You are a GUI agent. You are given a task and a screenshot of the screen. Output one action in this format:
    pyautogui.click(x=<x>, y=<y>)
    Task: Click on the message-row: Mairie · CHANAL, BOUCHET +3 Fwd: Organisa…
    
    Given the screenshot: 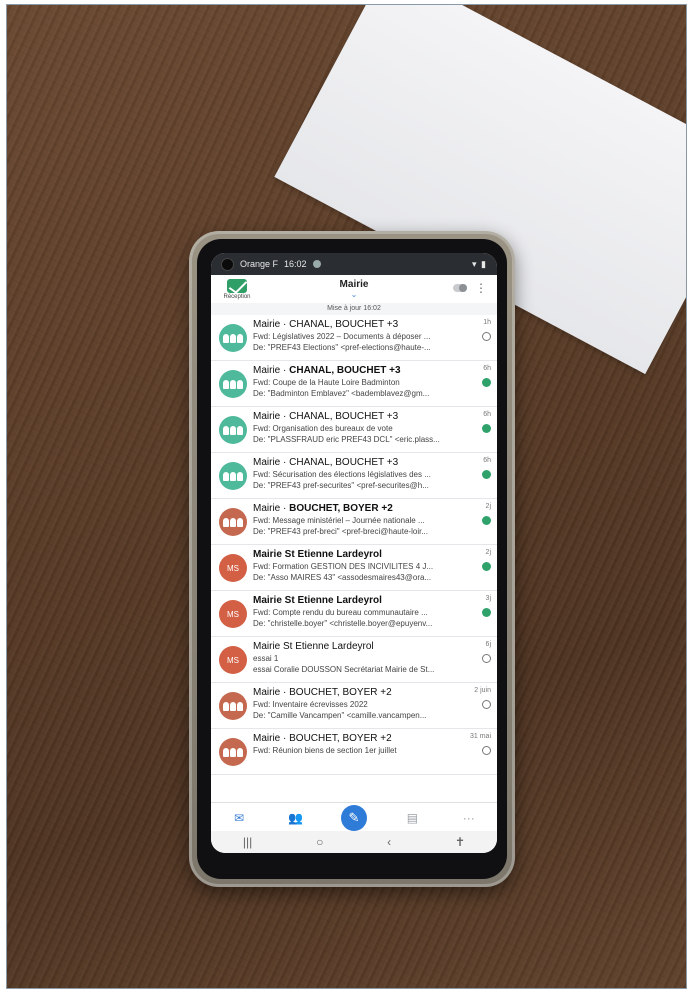 What is the action you would take?
    pyautogui.click(x=354, y=430)
    